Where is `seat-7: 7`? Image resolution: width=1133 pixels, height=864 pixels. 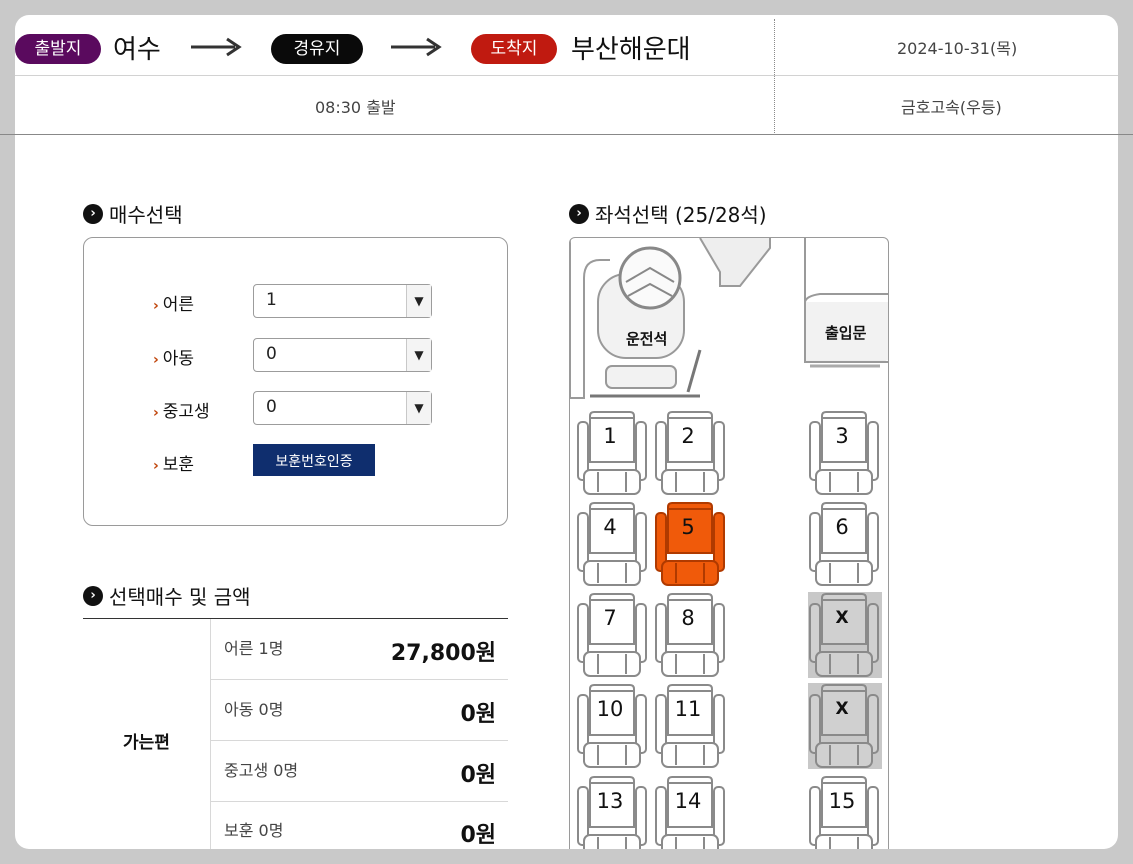 seat-7: 7 is located at coordinates (613, 635).